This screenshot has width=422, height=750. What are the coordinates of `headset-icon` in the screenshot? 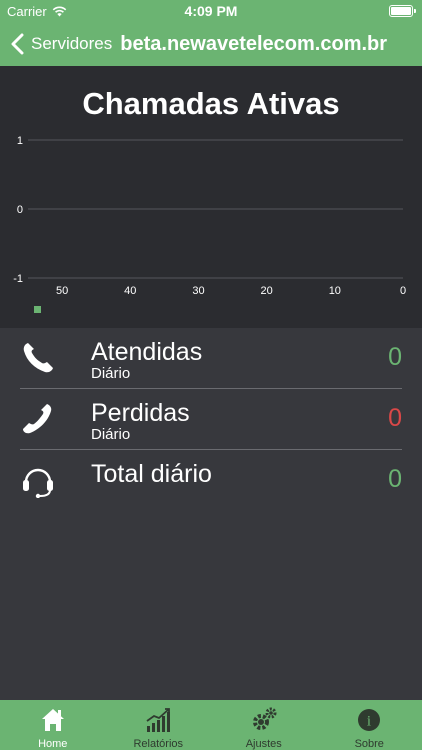 It's located at (38, 483).